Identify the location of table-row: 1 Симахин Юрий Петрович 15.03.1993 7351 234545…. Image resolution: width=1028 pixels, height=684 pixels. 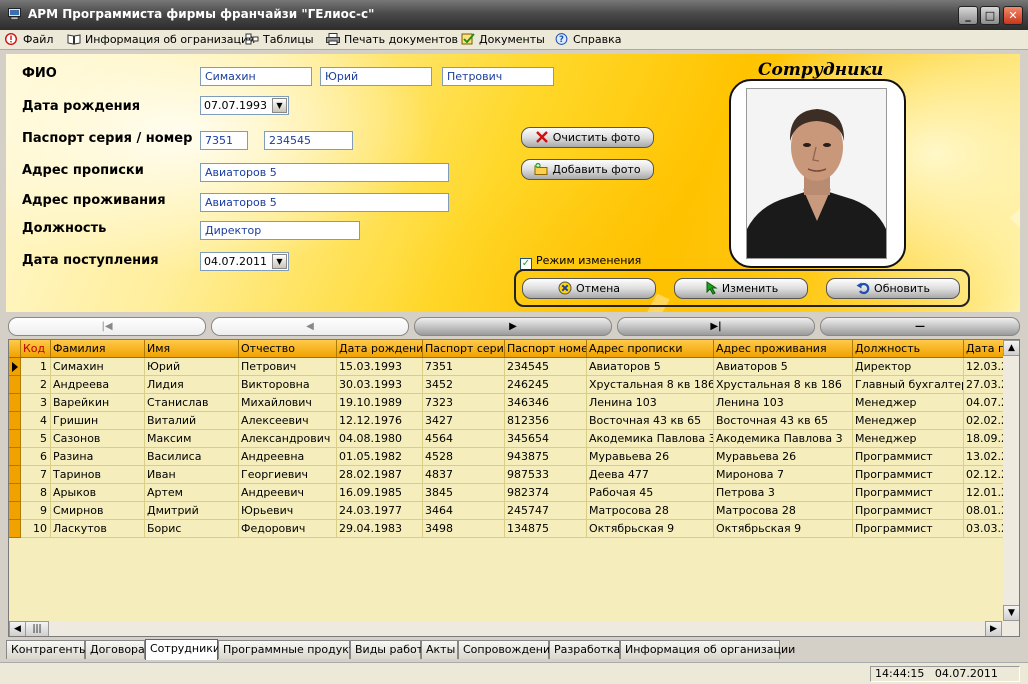
(508, 367).